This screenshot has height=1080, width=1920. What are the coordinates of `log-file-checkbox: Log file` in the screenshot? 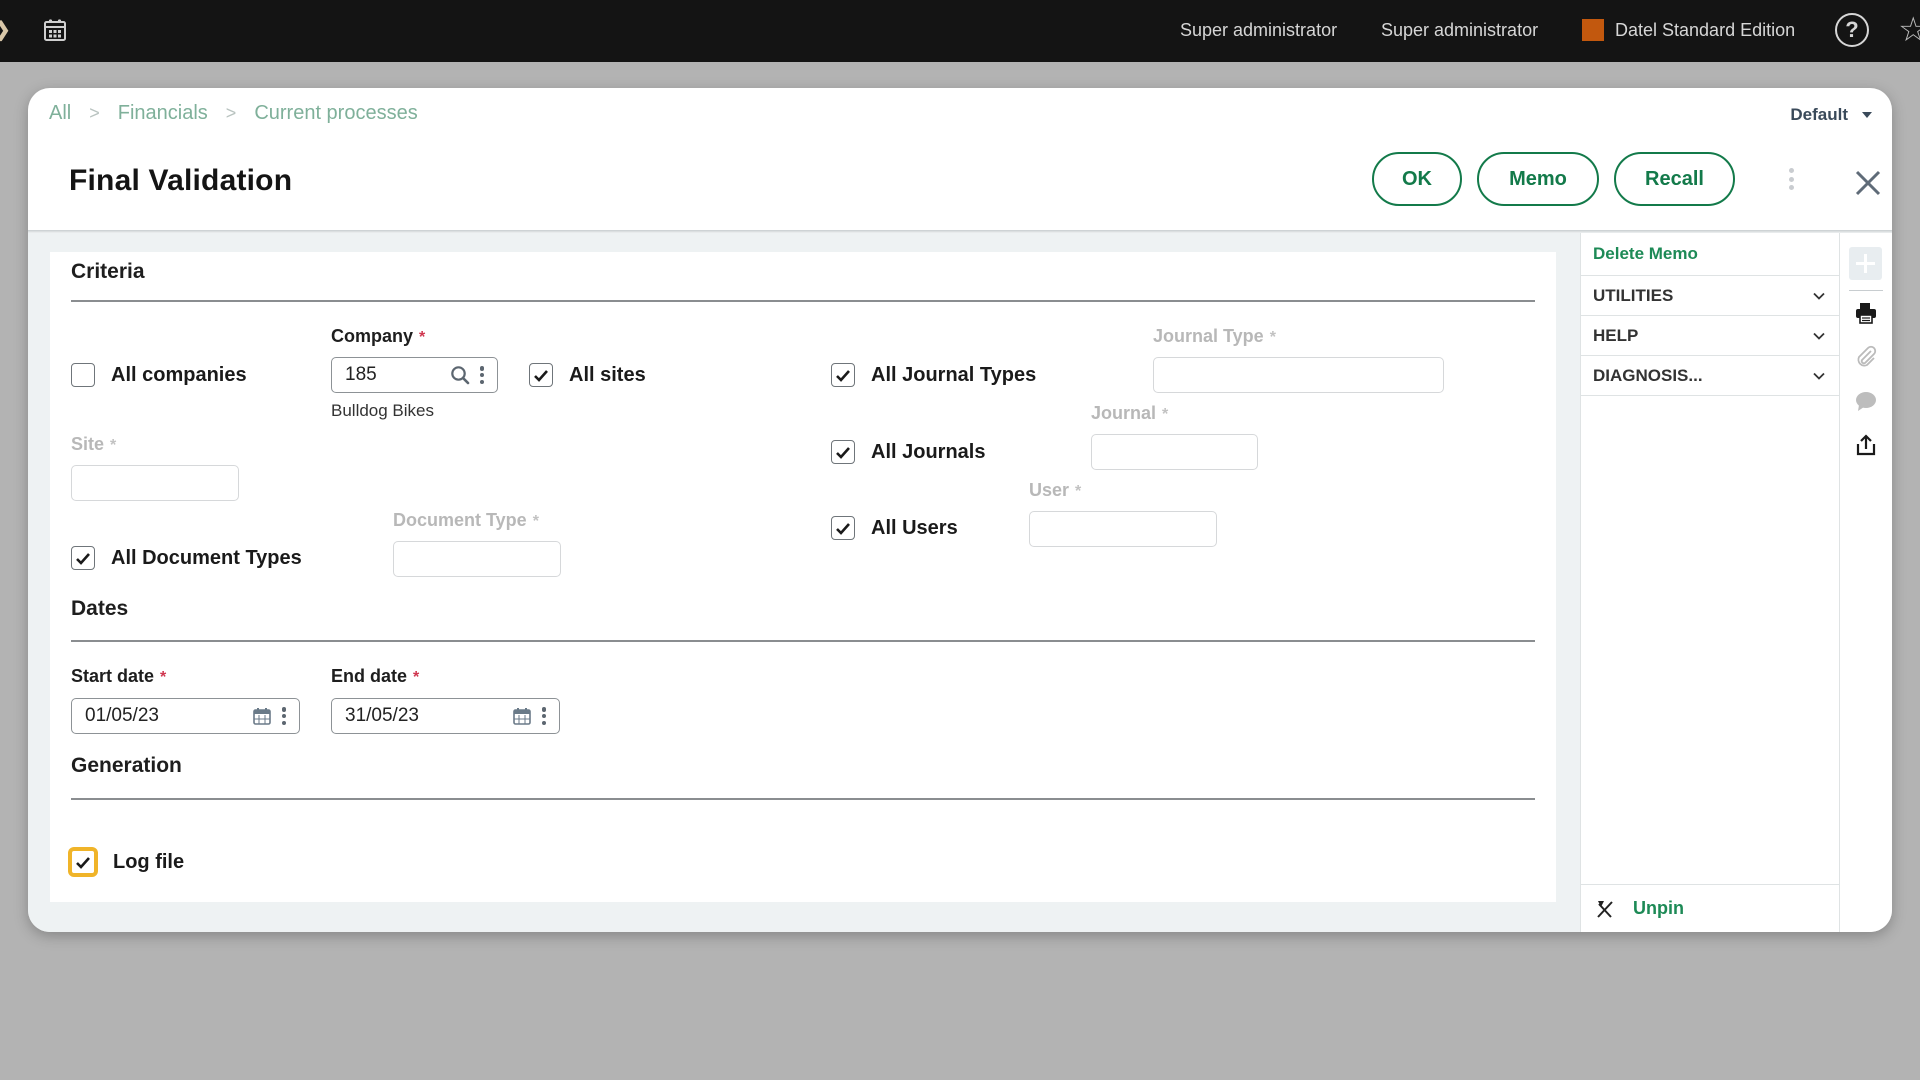 It's located at (126, 862).